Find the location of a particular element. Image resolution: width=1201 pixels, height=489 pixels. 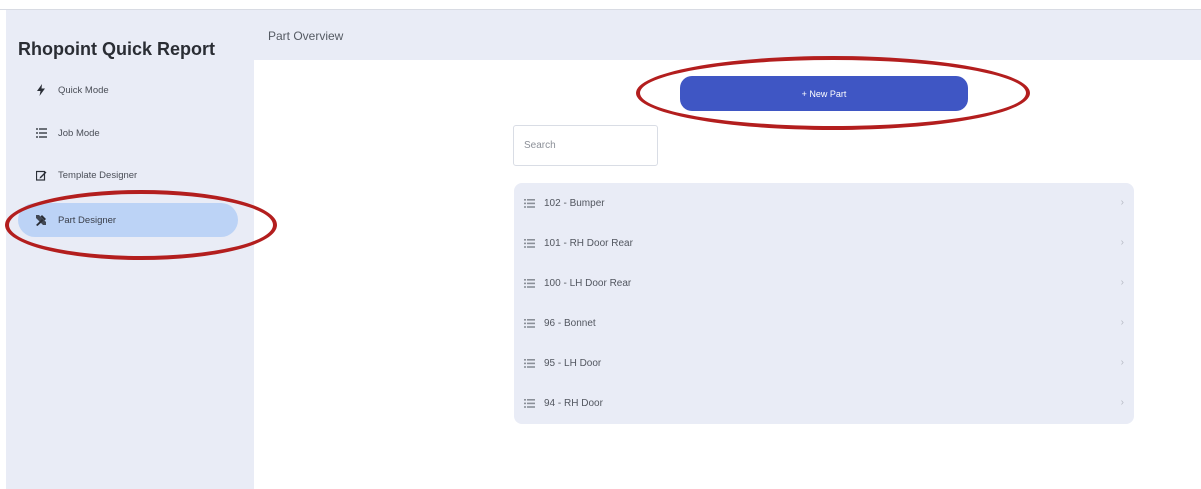

part-label: 100 - LH Door Rear is located at coordinates (588, 283).